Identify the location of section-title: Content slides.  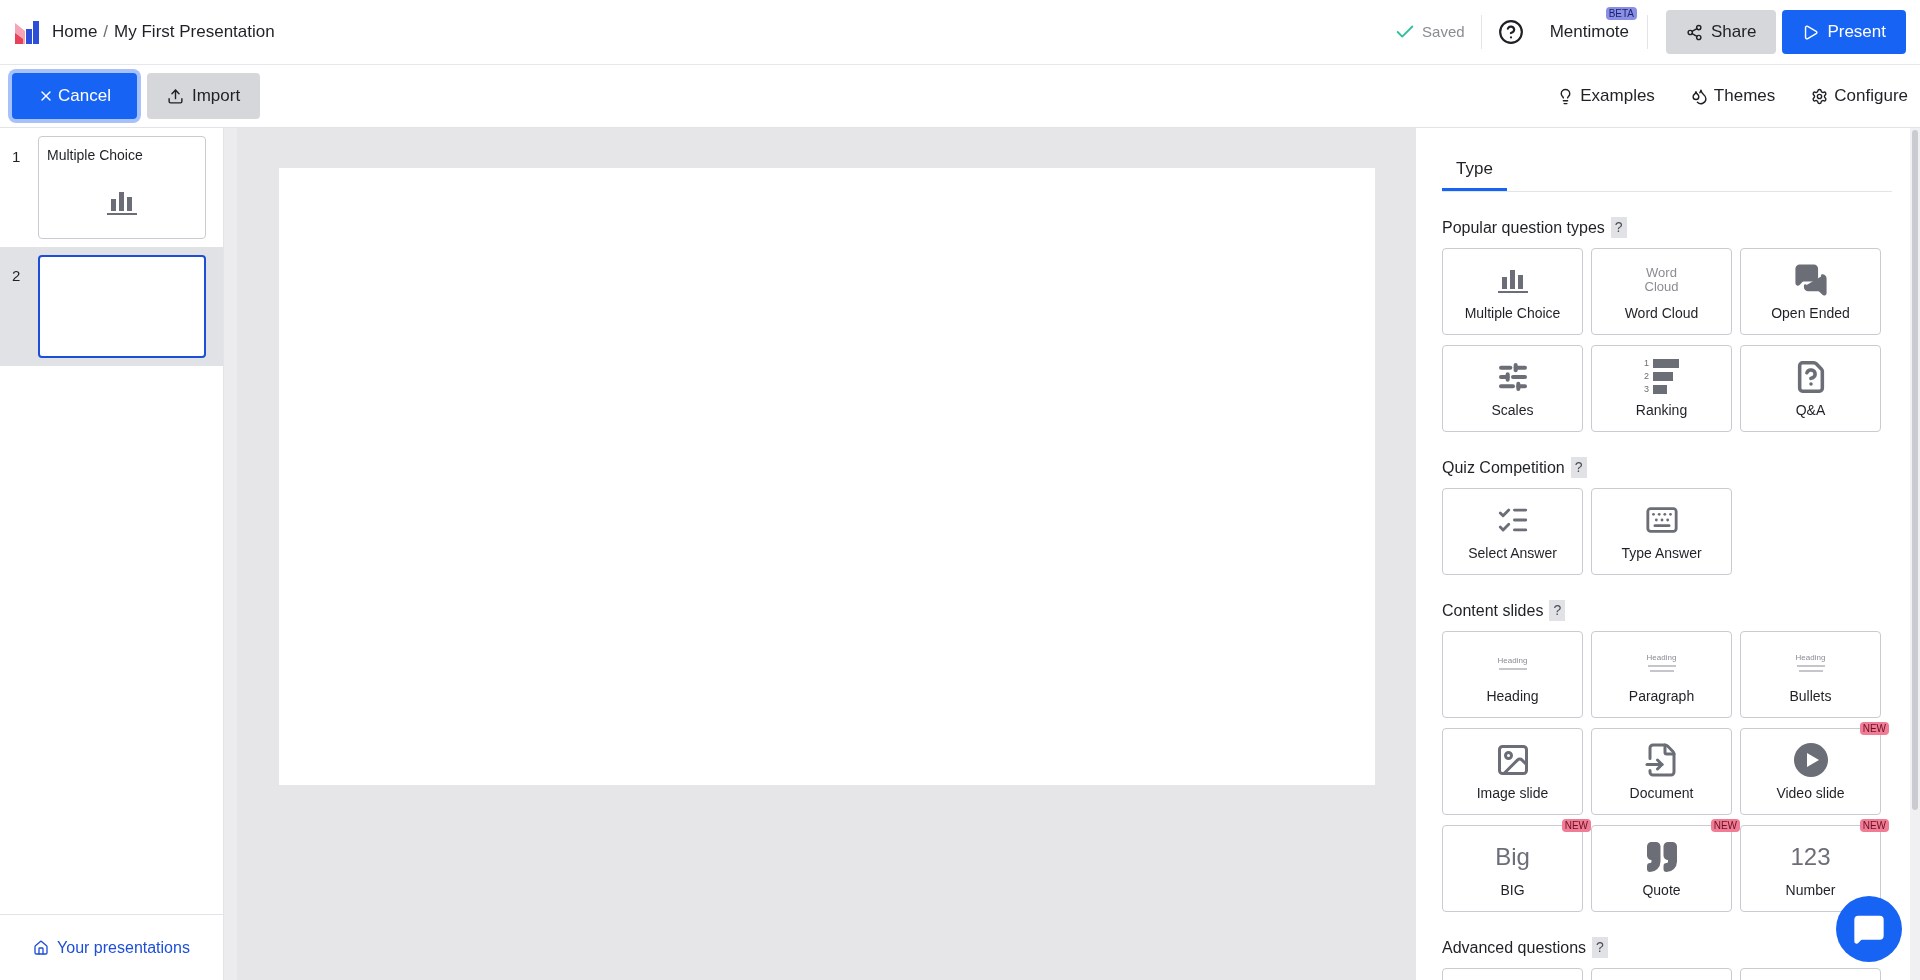
(1493, 610).